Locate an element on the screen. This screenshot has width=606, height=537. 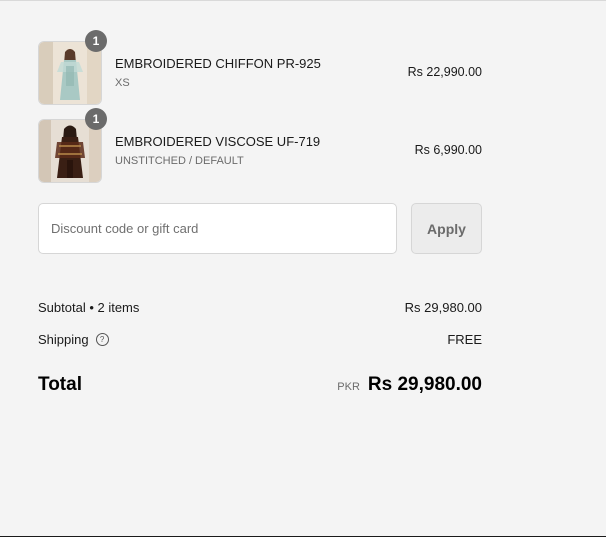
item-variant: XS is located at coordinates (122, 83).